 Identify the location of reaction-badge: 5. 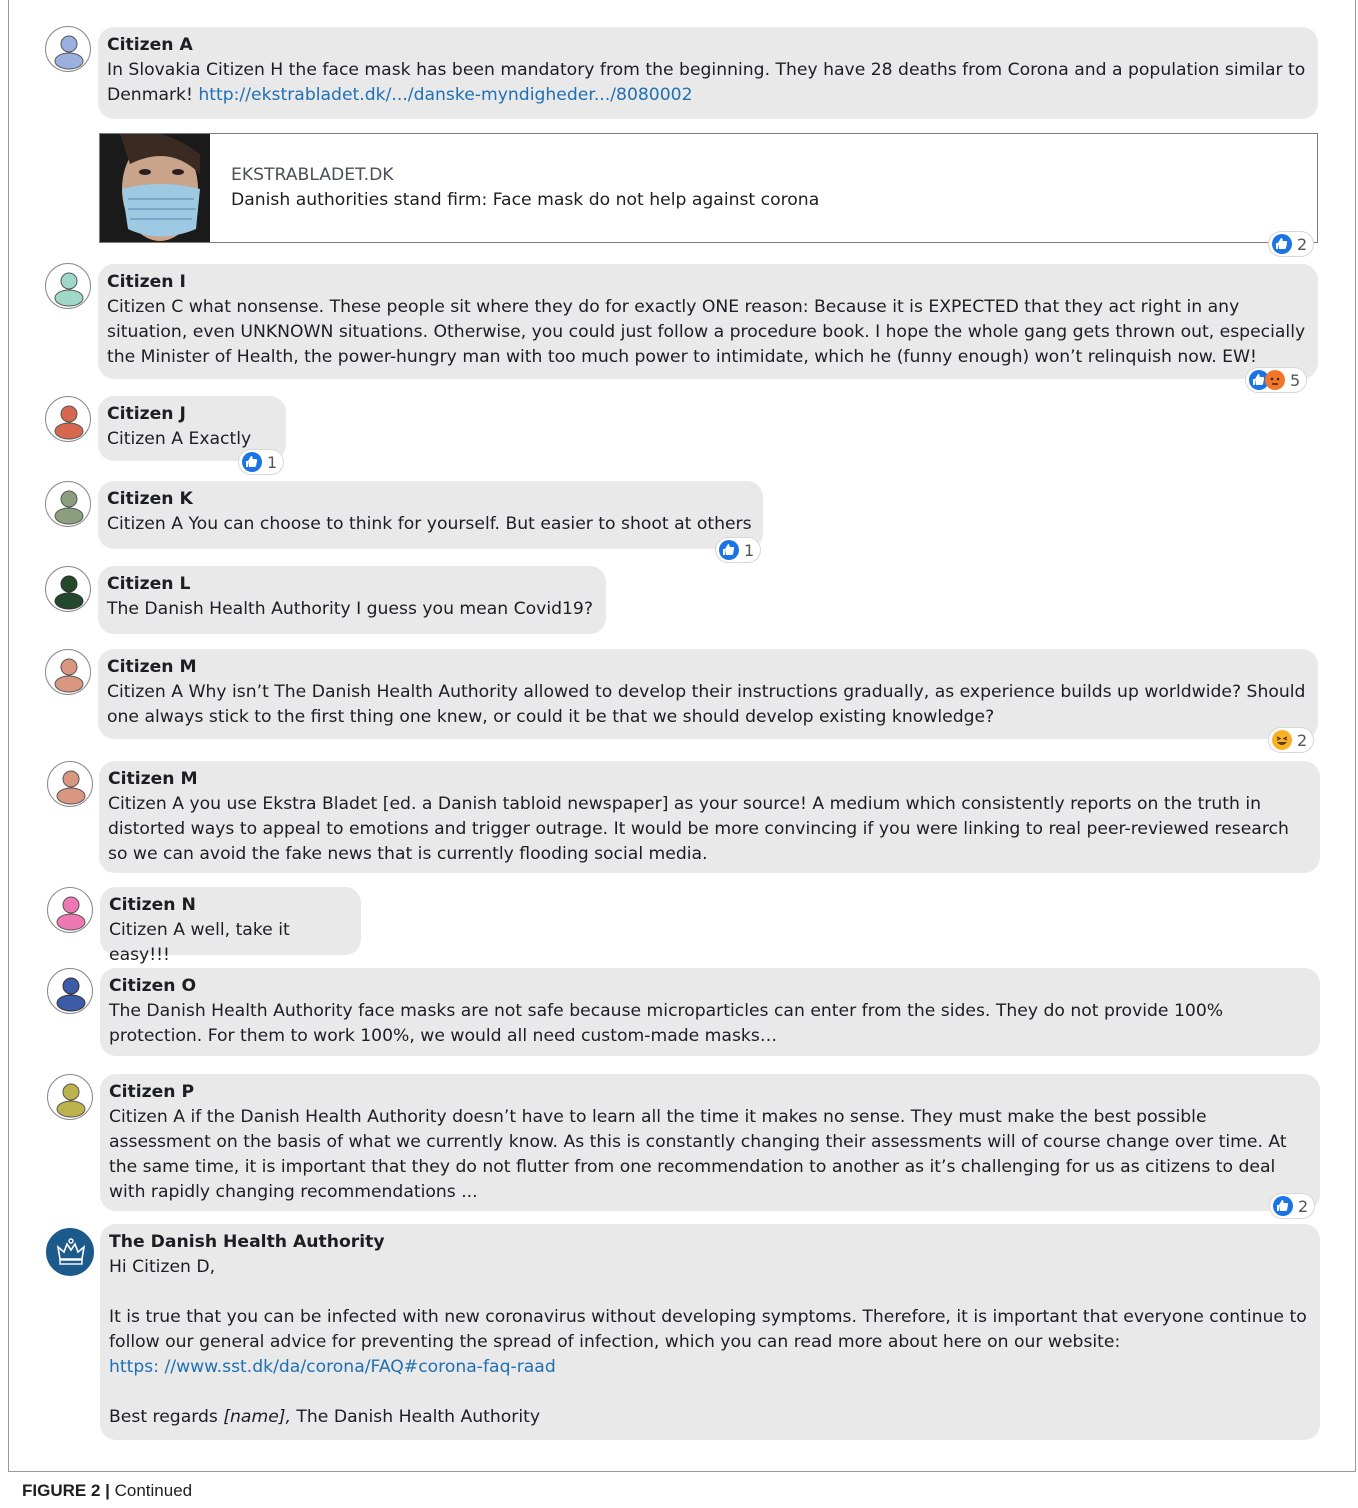
(1276, 380).